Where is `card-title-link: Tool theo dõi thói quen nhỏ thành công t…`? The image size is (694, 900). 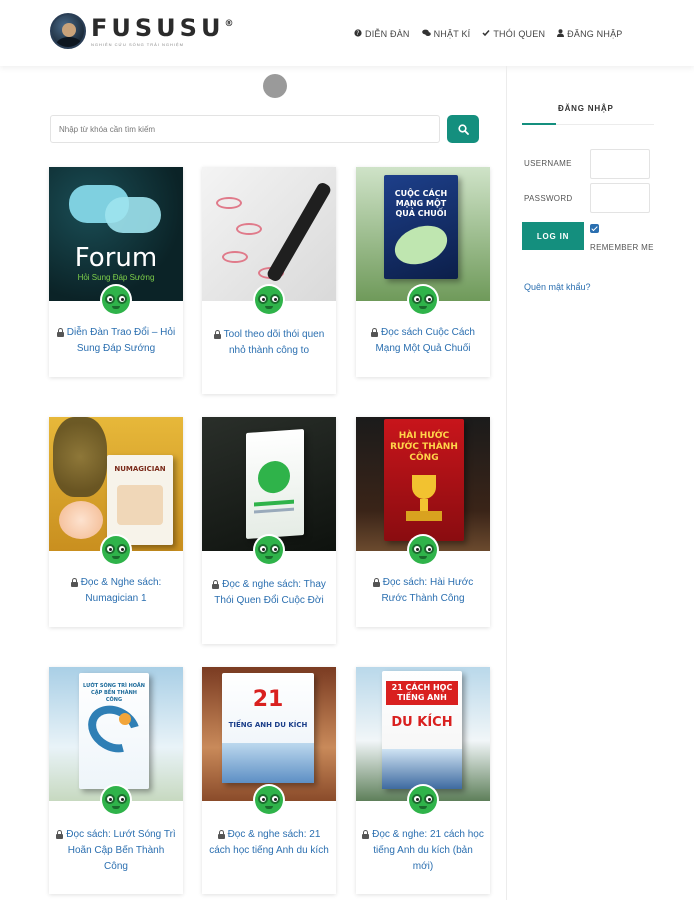
card-title-link: Tool theo dõi thói quen nhỏ thành công t… is located at coordinates (269, 343).